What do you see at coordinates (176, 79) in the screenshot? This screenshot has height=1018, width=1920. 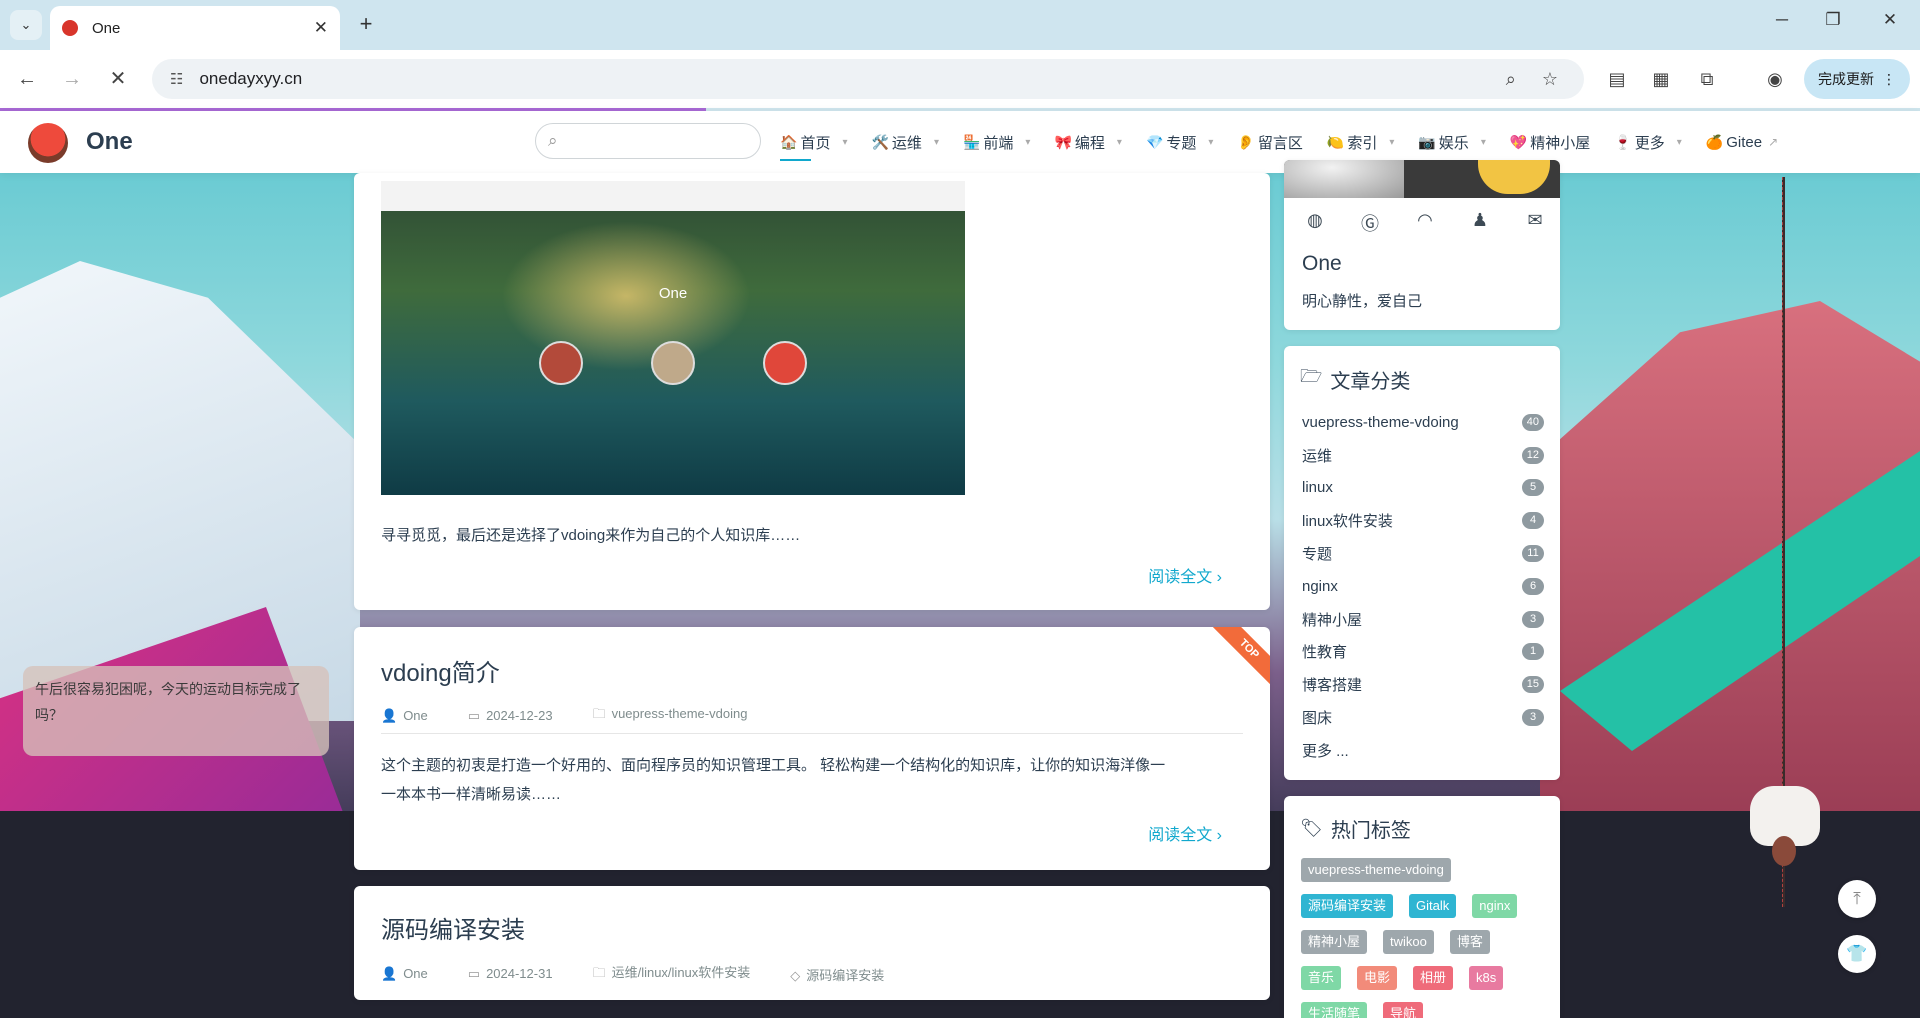 I see `site-settings-icon: ☷` at bounding box center [176, 79].